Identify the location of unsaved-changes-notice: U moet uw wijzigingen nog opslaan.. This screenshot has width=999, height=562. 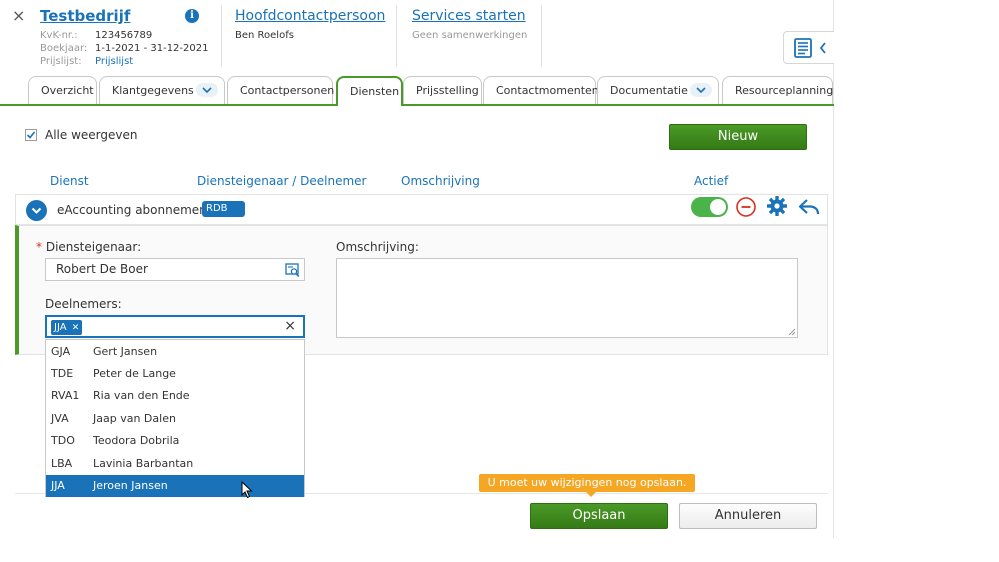
(587, 483).